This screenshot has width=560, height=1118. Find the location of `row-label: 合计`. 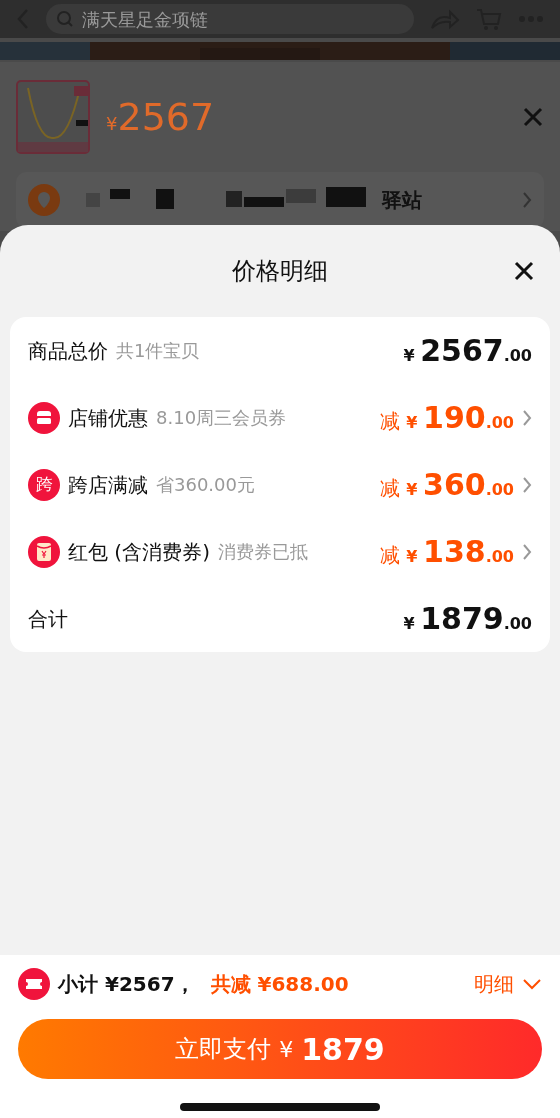

row-label: 合计 is located at coordinates (48, 619).